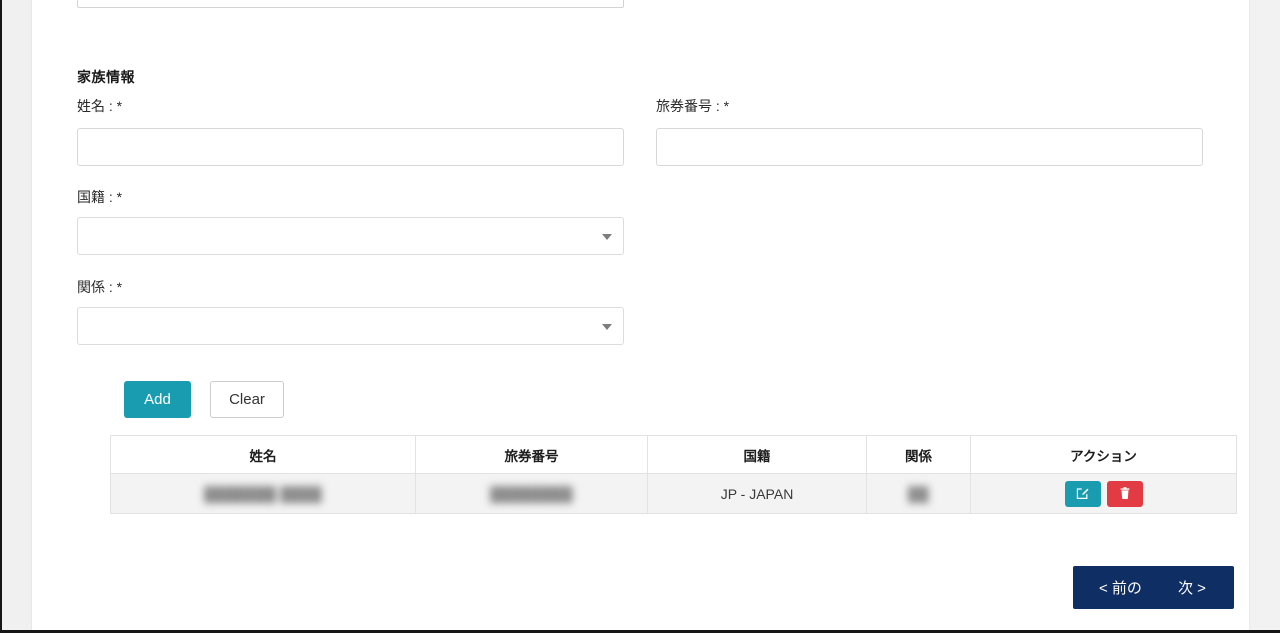 The width and height of the screenshot is (1280, 633). I want to click on table-header-actions: アクション, so click(1103, 454).